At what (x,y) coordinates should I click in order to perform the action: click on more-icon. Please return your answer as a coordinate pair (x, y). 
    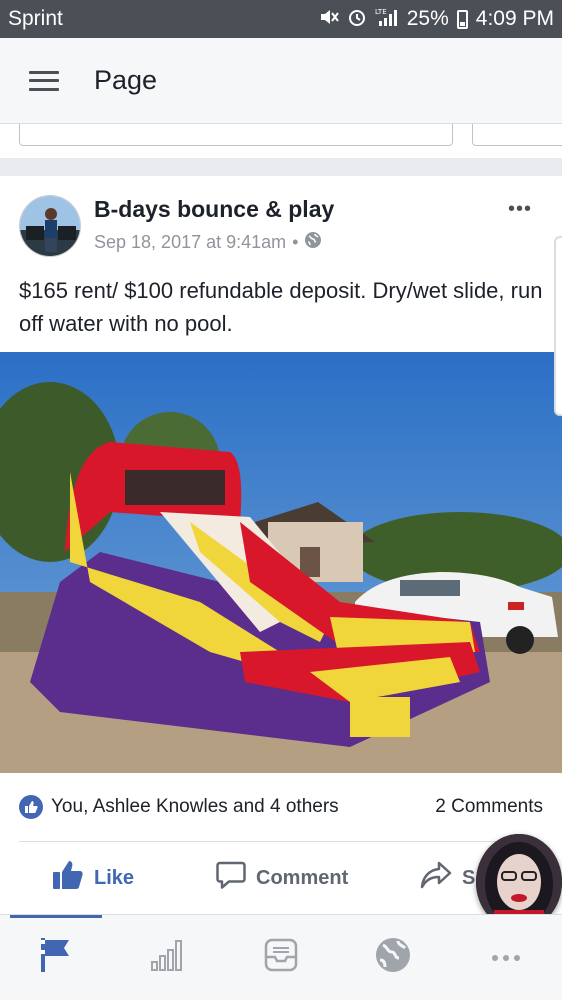
    Looking at the image, I should click on (506, 958).